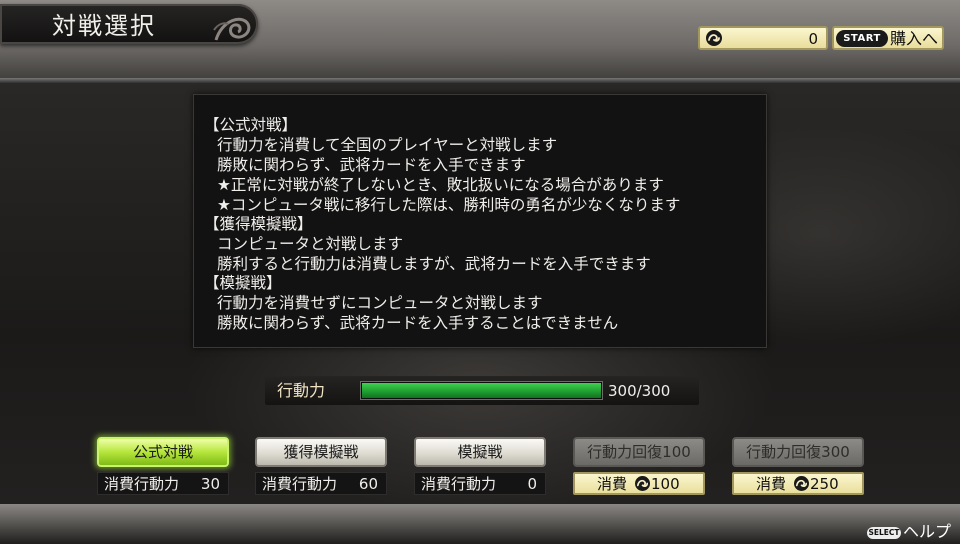 This screenshot has width=960, height=544. I want to click on official-battle-button: 公式対戦, so click(163, 452).